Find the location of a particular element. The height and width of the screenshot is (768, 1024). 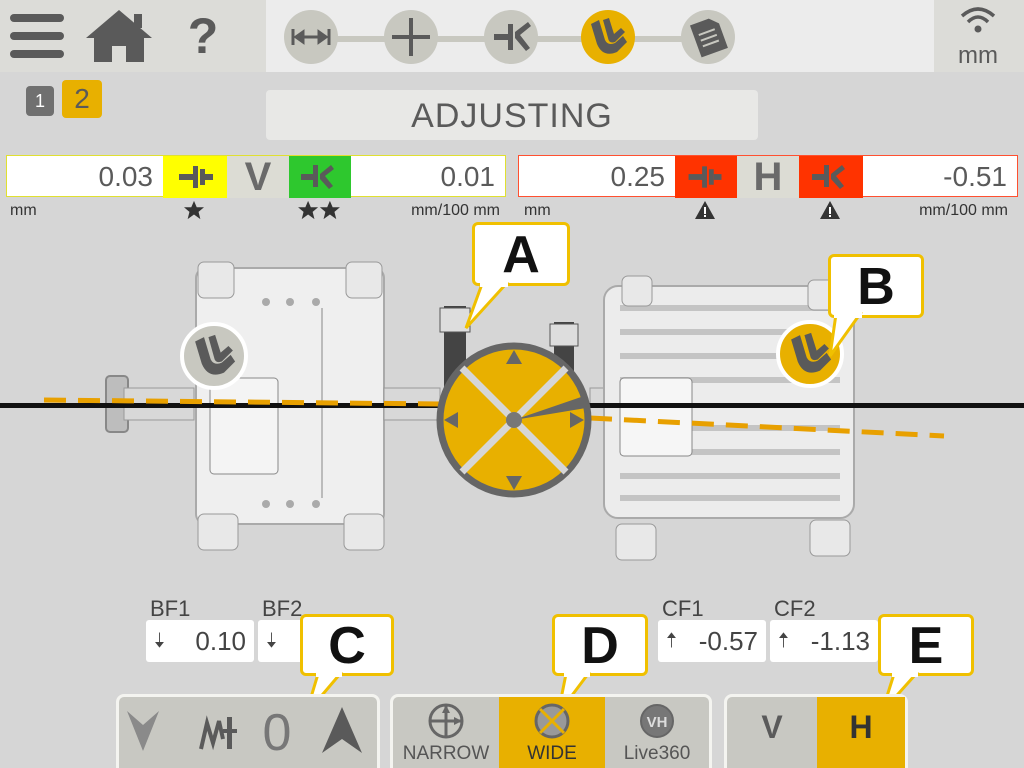

callout-b-pointer is located at coordinates (845, 334).